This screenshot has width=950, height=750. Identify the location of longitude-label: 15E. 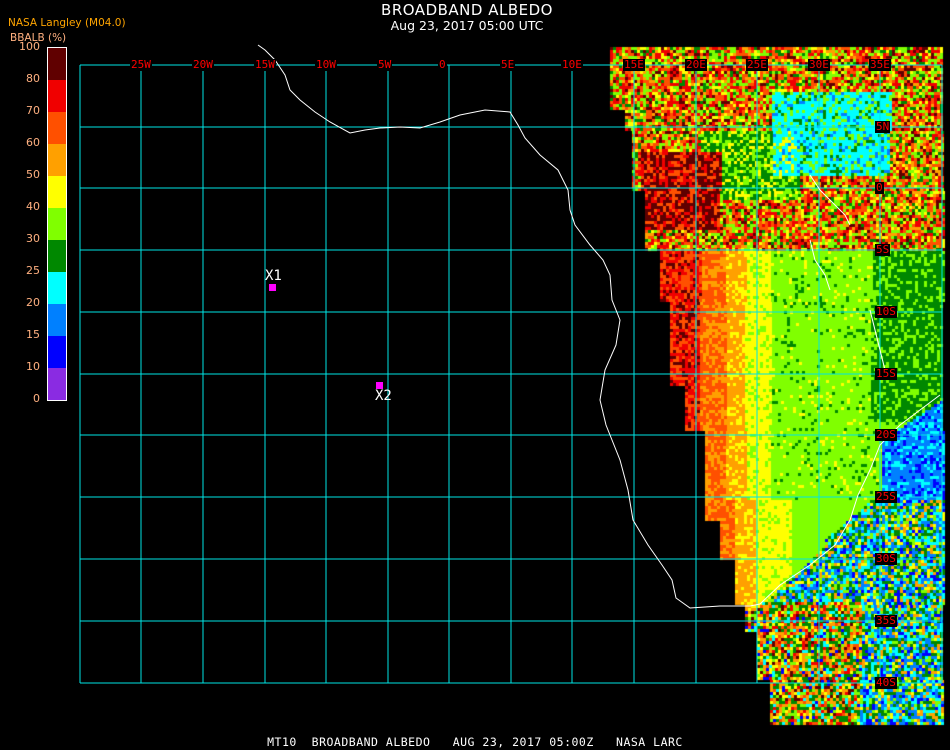
(634, 64).